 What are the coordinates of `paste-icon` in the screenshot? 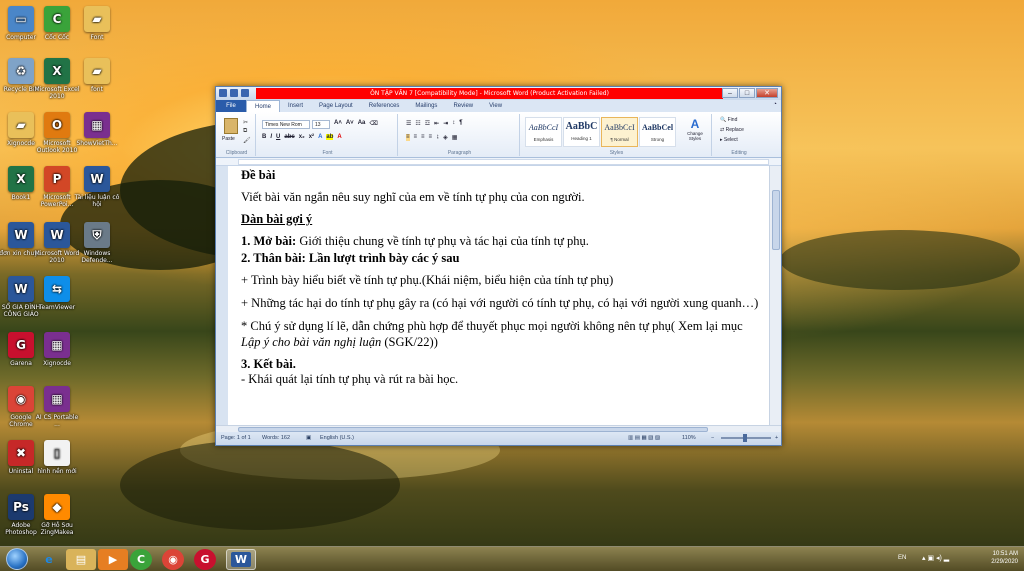 It's located at (231, 126).